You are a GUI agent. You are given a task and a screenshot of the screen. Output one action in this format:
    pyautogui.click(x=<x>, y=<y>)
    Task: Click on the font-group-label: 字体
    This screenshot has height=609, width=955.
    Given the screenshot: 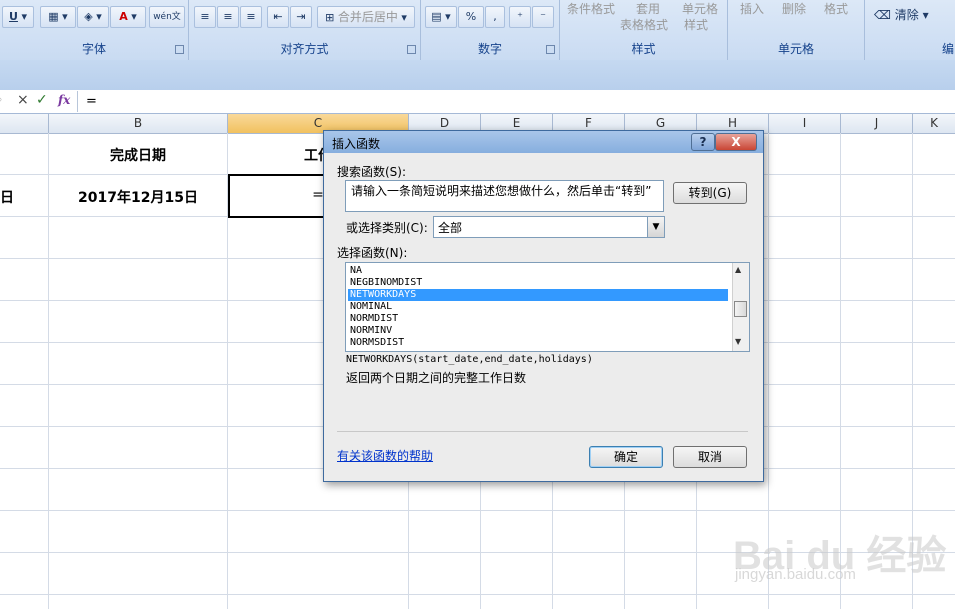 What is the action you would take?
    pyautogui.click(x=93, y=49)
    